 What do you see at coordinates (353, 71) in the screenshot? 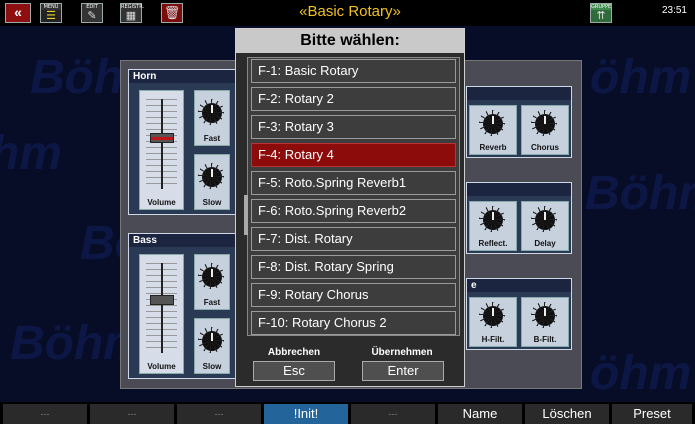
I see `list-item: F-1: Basic Rotary` at bounding box center [353, 71].